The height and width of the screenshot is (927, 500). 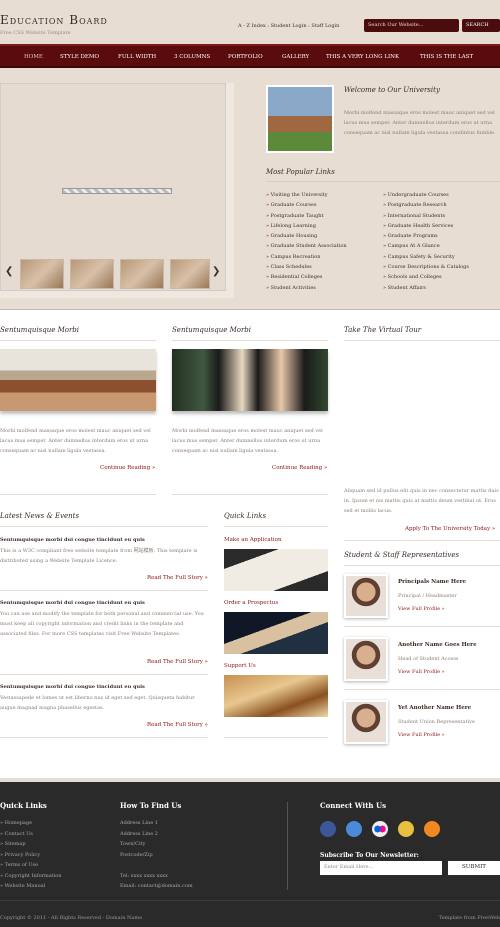 I want to click on list-item: Graduate Housing, so click(x=306, y=238).